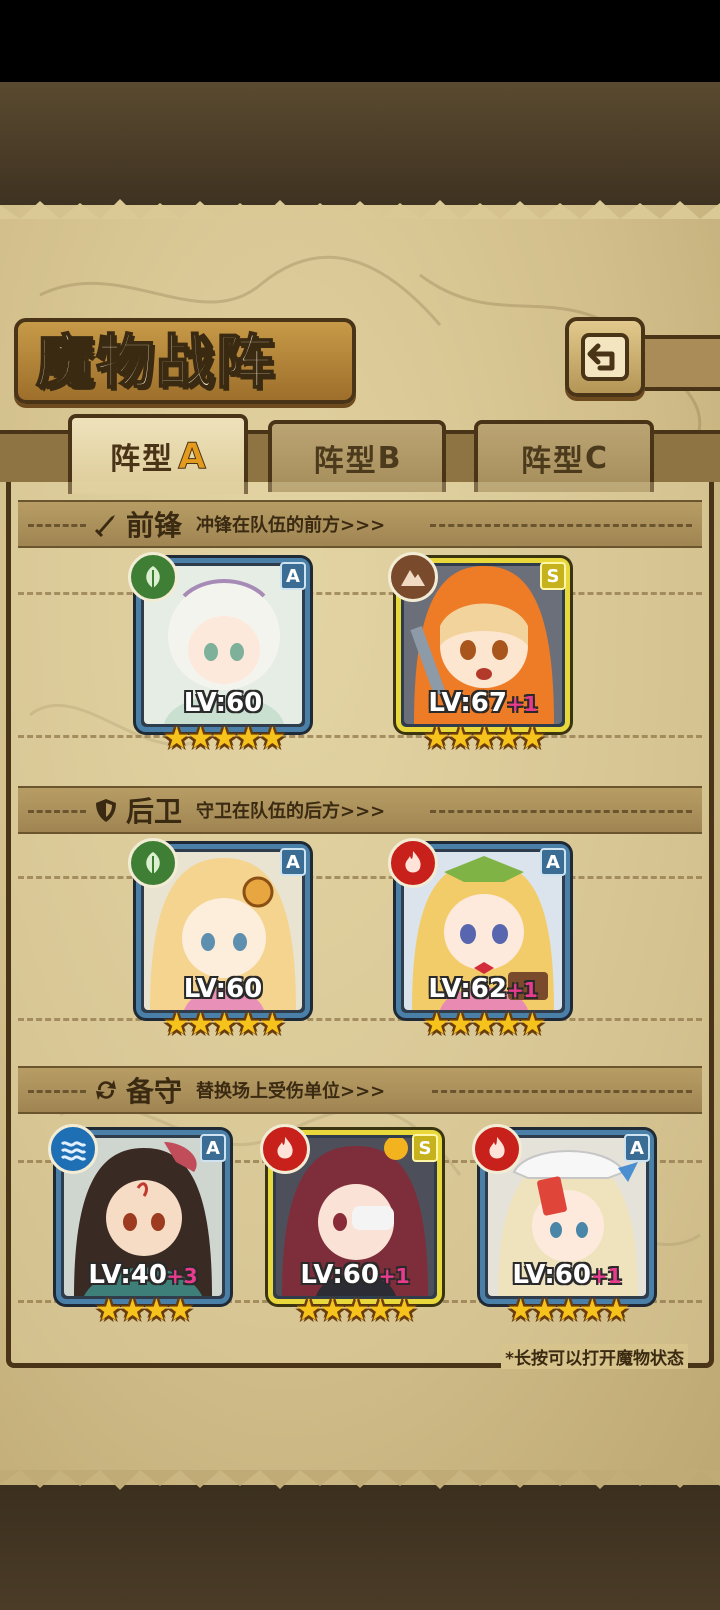  What do you see at coordinates (156, 362) in the screenshot?
I see `page-title: 魔物战阵` at bounding box center [156, 362].